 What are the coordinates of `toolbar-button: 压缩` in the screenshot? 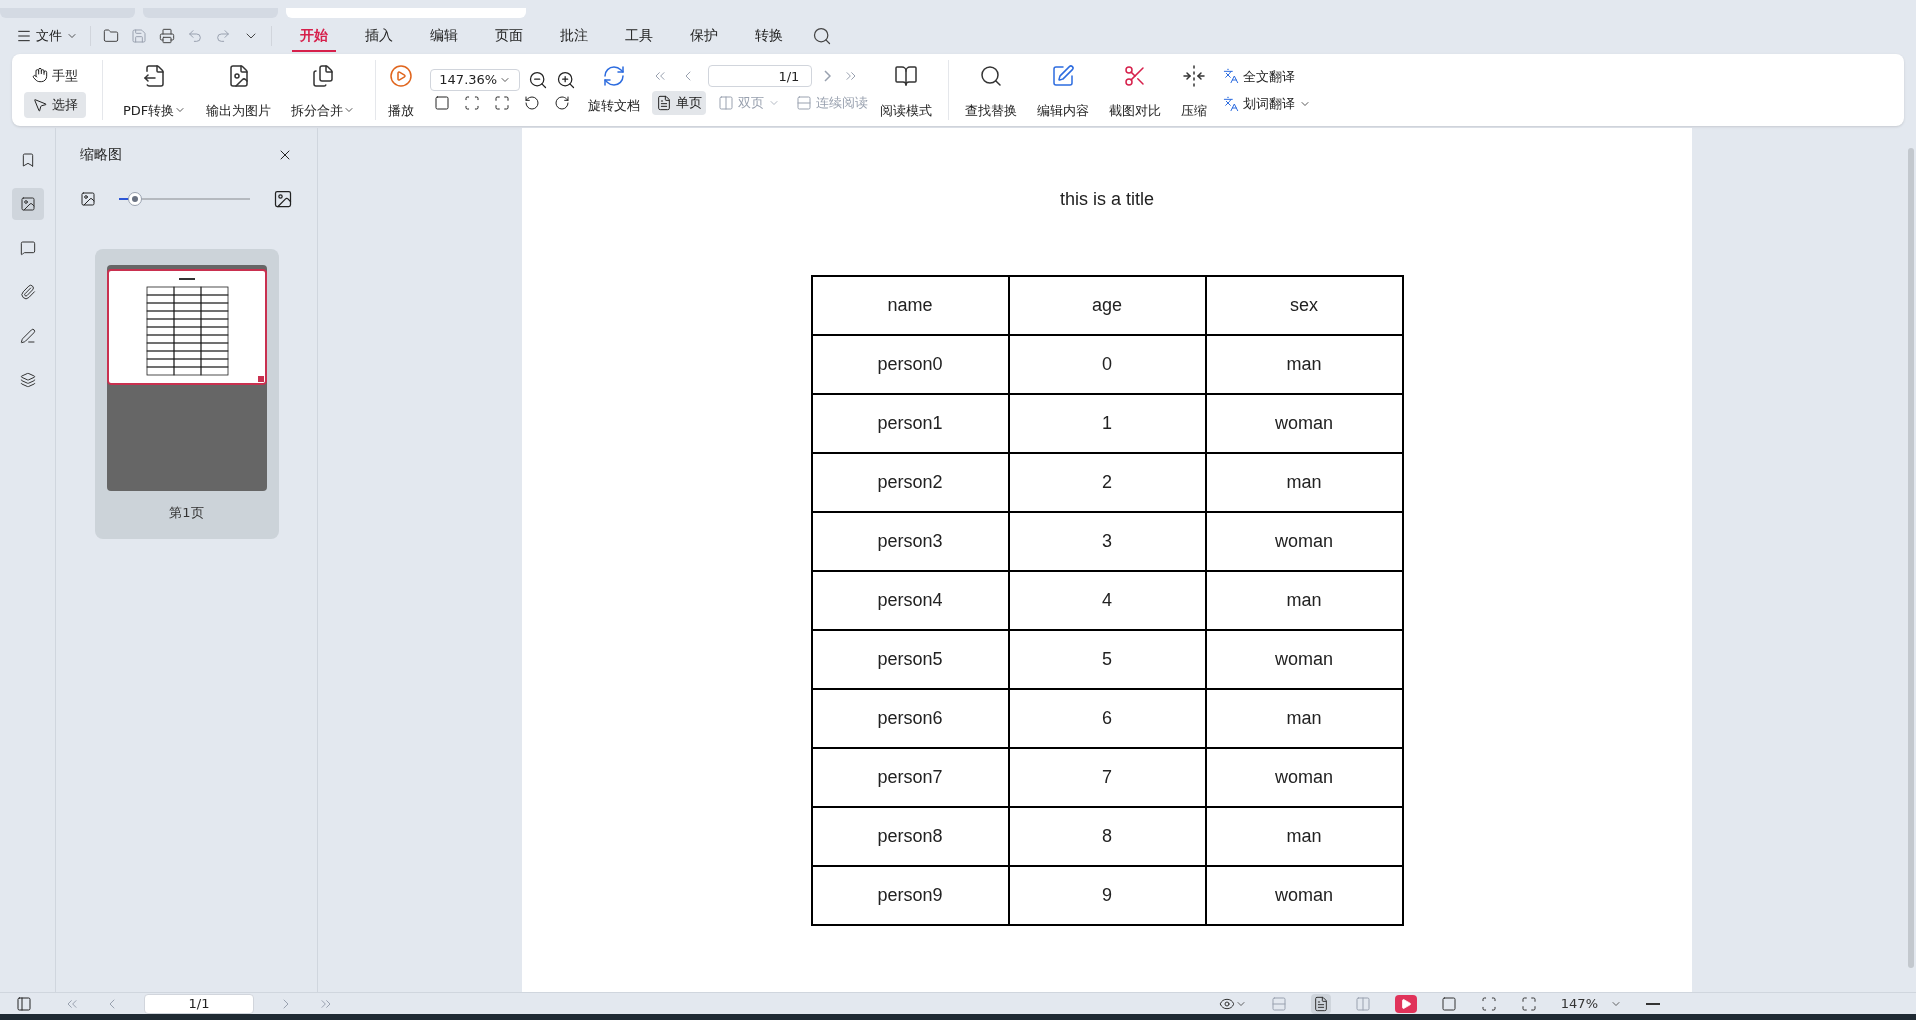 It's located at (1194, 90).